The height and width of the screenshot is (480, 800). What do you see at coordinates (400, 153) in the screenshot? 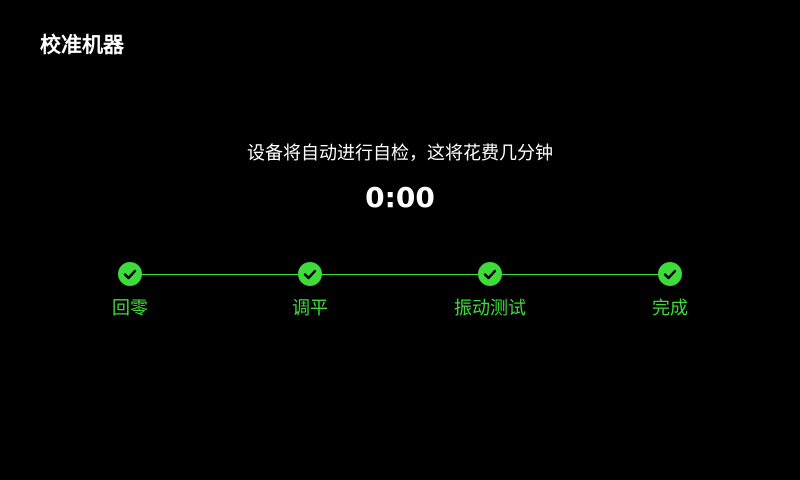
I see `status-message: 设备将自动进行自检，这将花费几分钟` at bounding box center [400, 153].